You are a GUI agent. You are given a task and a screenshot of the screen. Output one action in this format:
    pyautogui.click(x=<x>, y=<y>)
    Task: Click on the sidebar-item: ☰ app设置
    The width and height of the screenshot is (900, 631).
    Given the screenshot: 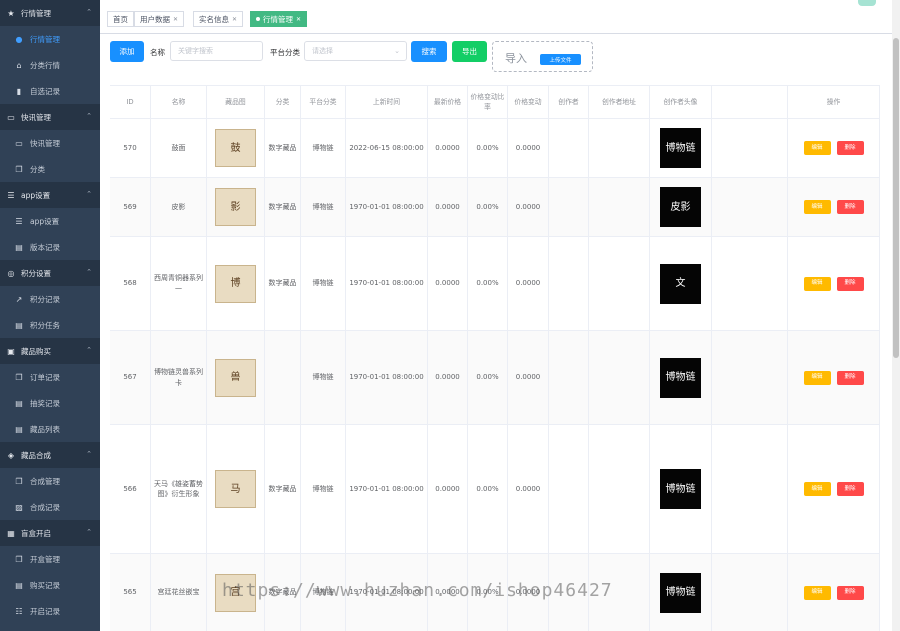 What is the action you would take?
    pyautogui.click(x=50, y=221)
    